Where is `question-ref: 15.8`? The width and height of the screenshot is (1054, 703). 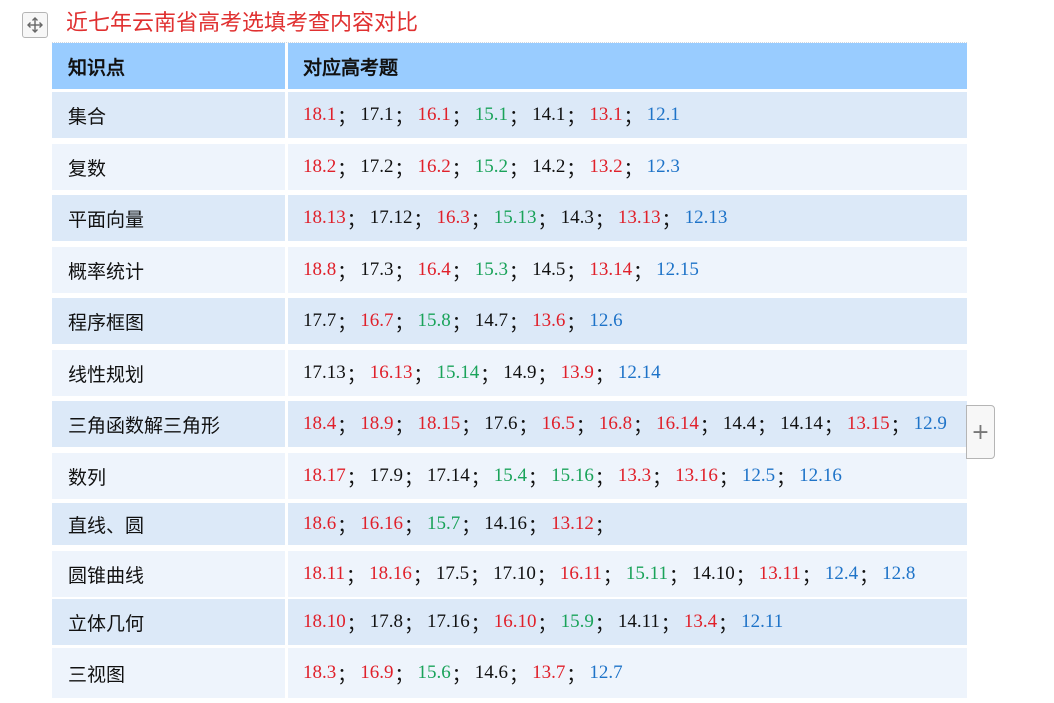 question-ref: 15.8 is located at coordinates (434, 320).